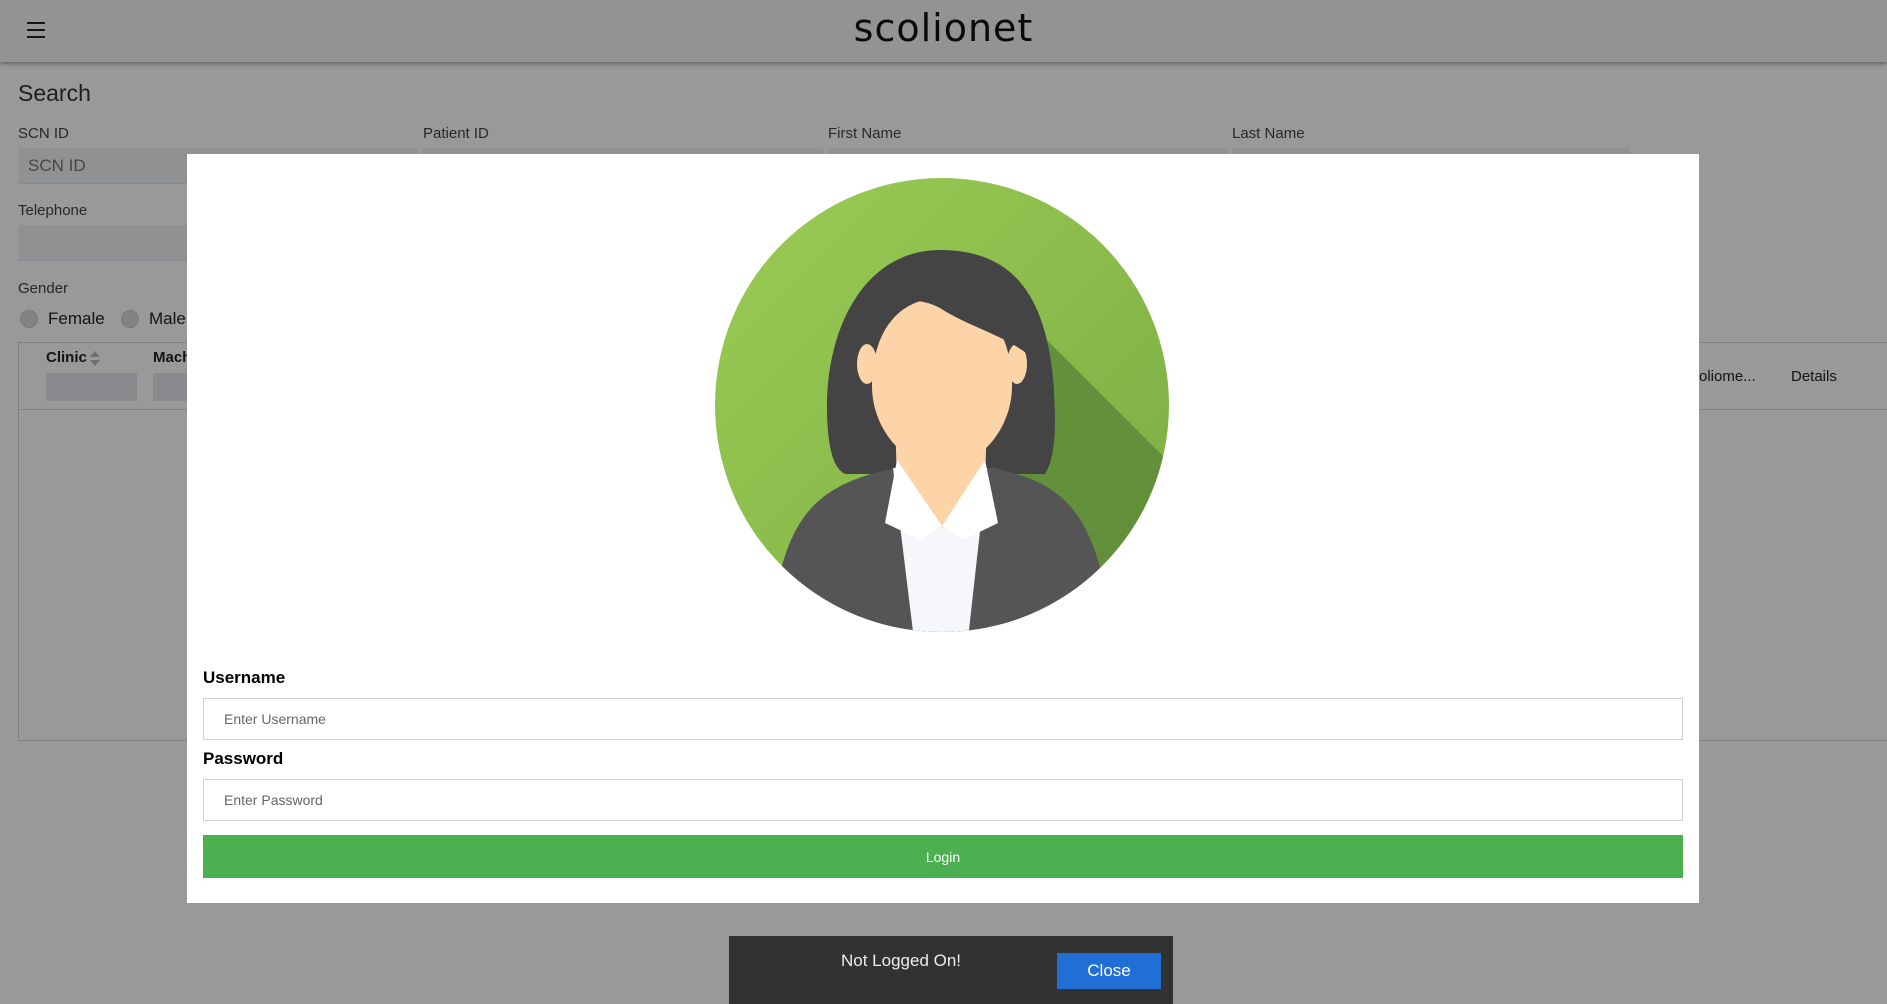 The height and width of the screenshot is (1004, 1887). I want to click on user-avatar-icon, so click(942, 405).